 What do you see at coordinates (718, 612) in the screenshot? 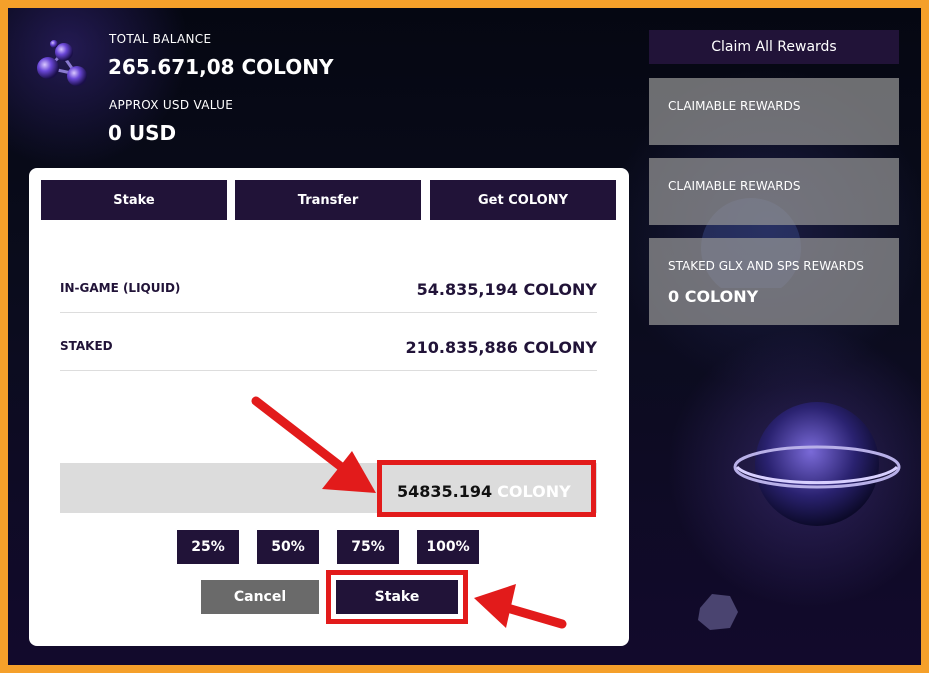
I see `asteroid-icon` at bounding box center [718, 612].